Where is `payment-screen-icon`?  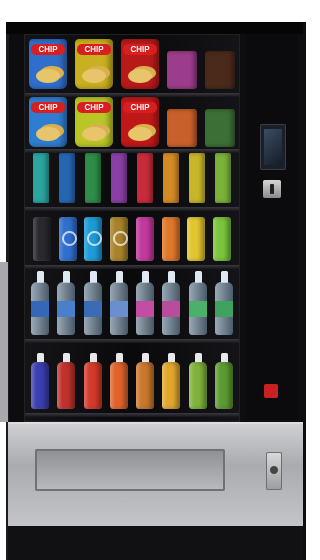 payment-screen-icon is located at coordinates (273, 147).